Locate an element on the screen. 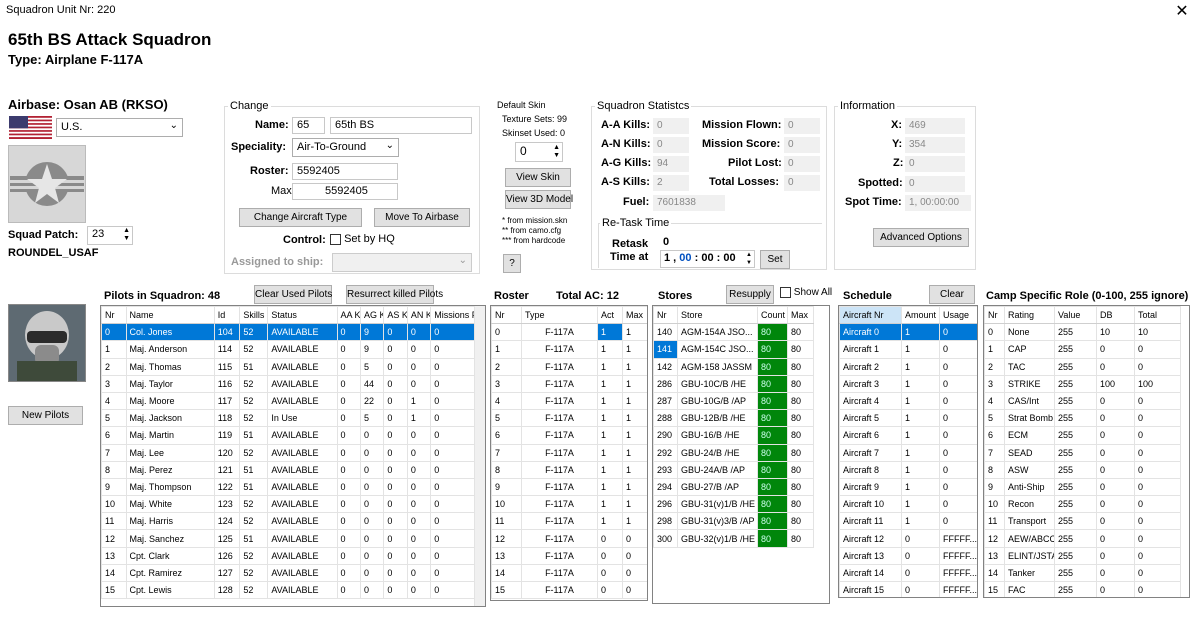 This screenshot has height=617, width=1200. table-row: 6 F-117A 1 1 is located at coordinates (569, 435).